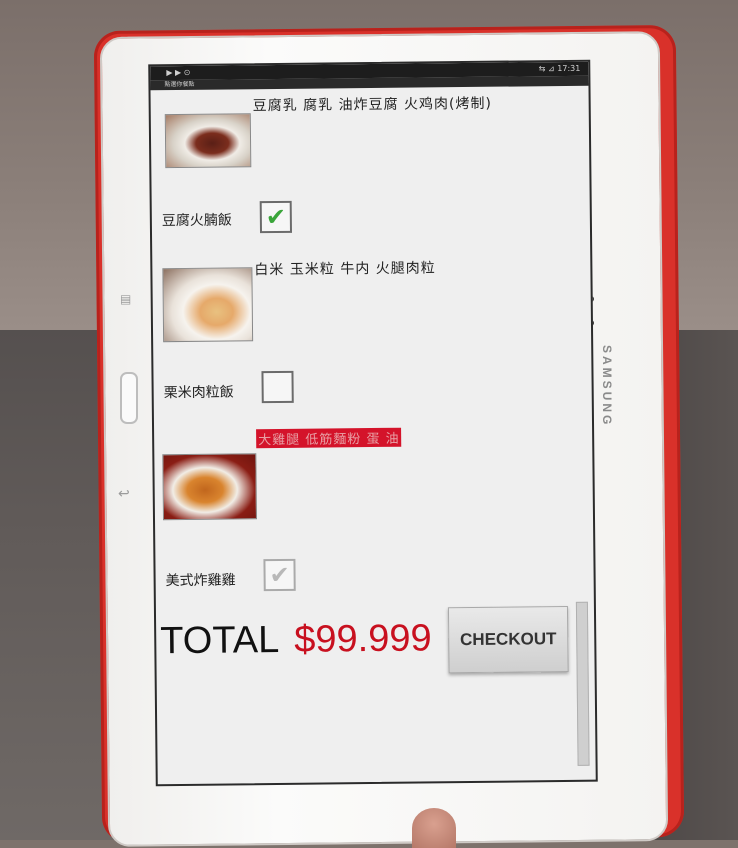 This screenshot has height=848, width=738. What do you see at coordinates (434, 828) in the screenshot?
I see `user-finger` at bounding box center [434, 828].